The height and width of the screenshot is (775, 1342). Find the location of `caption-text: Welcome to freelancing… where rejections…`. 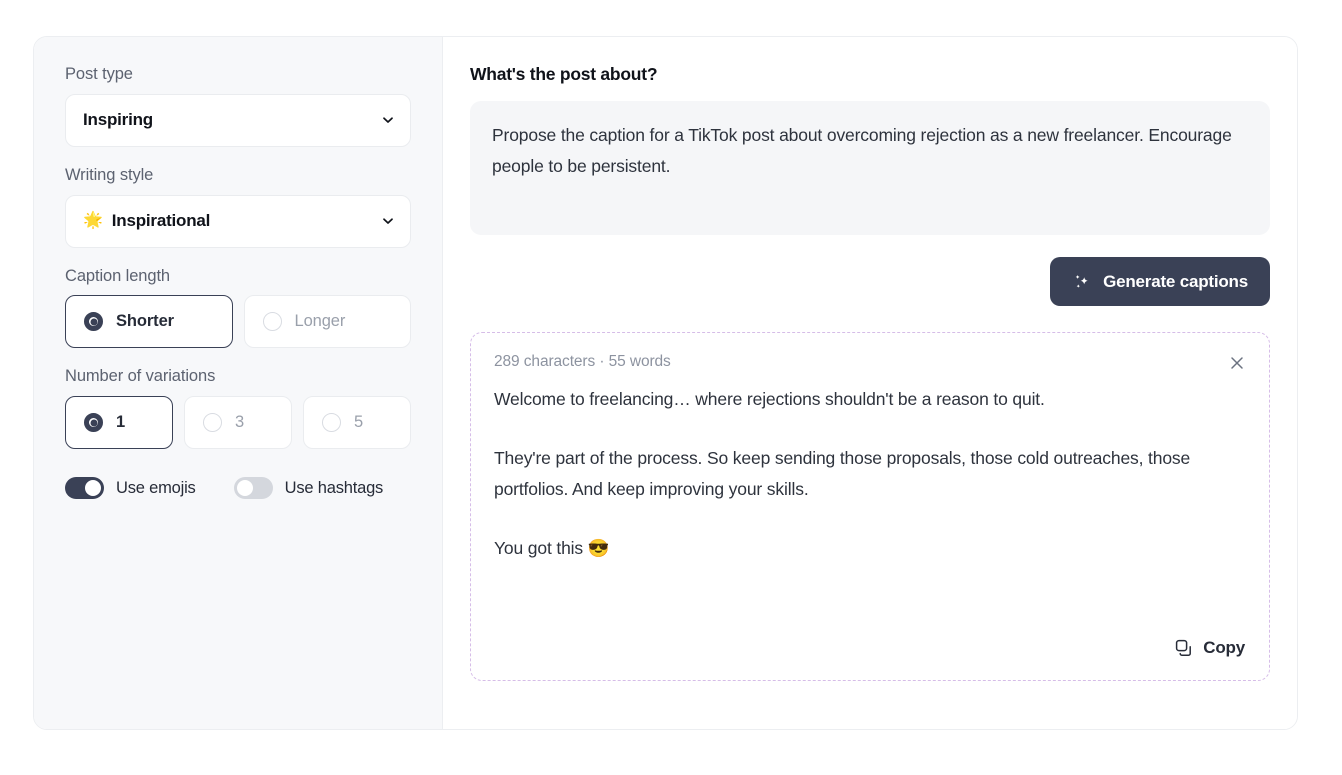

caption-text: Welcome to freelancing… where rejections… is located at coordinates (870, 474).